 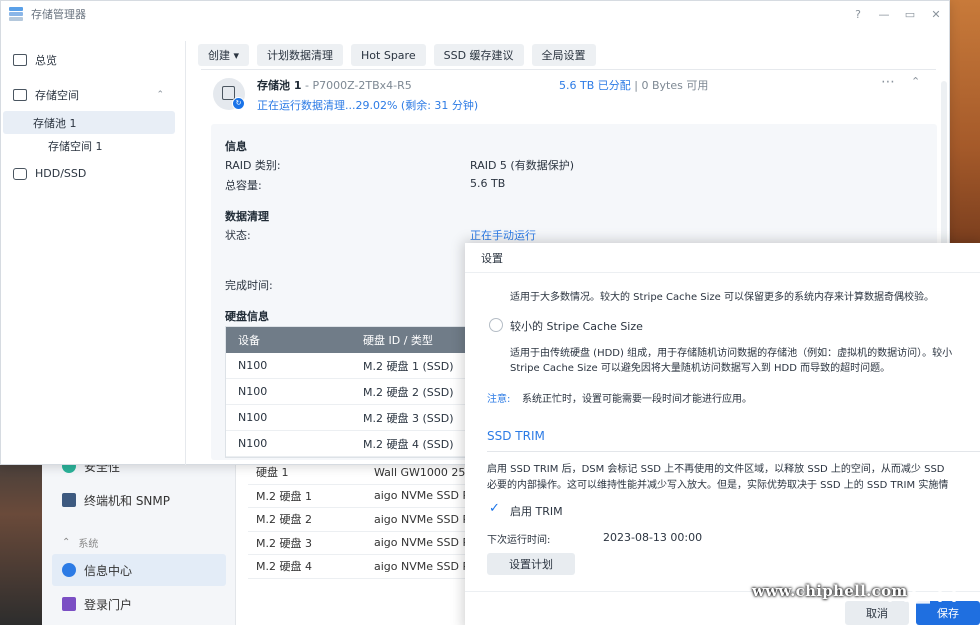 What do you see at coordinates (496, 325) in the screenshot?
I see `small-cache-radio` at bounding box center [496, 325].